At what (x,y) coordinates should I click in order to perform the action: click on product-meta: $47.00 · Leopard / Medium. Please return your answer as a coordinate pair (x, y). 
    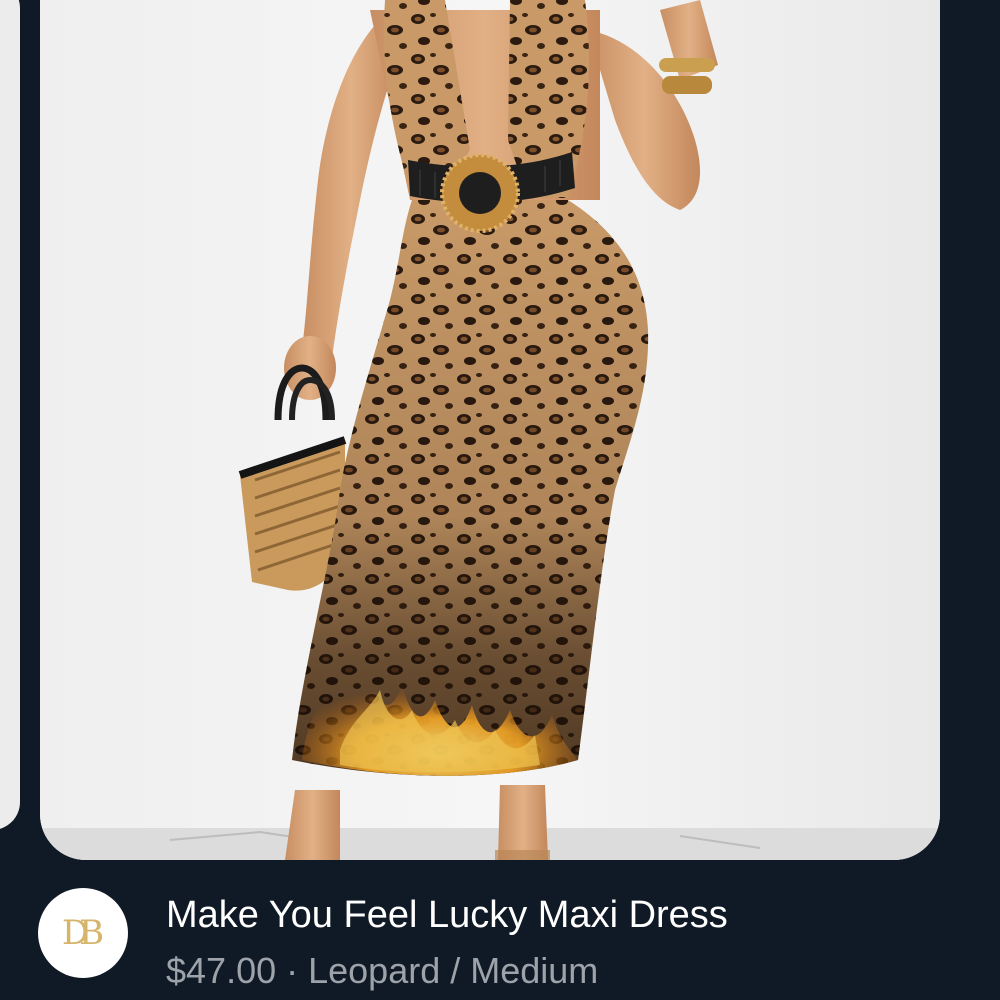
    Looking at the image, I should click on (382, 971).